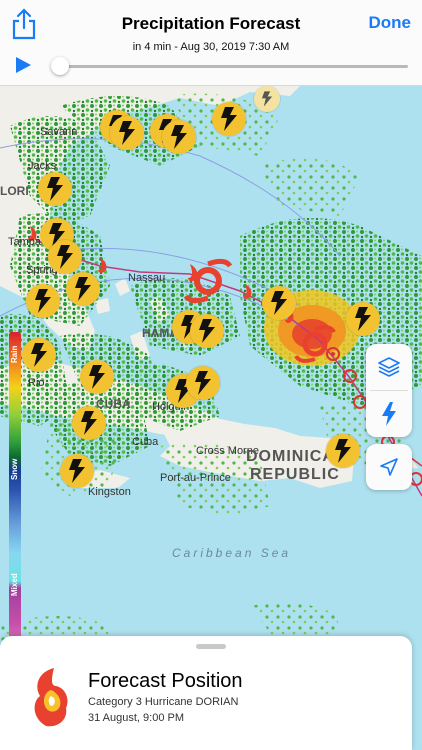 This screenshot has height=750, width=422. Describe the element at coordinates (390, 23) in the screenshot. I see `done-button: Done` at that location.